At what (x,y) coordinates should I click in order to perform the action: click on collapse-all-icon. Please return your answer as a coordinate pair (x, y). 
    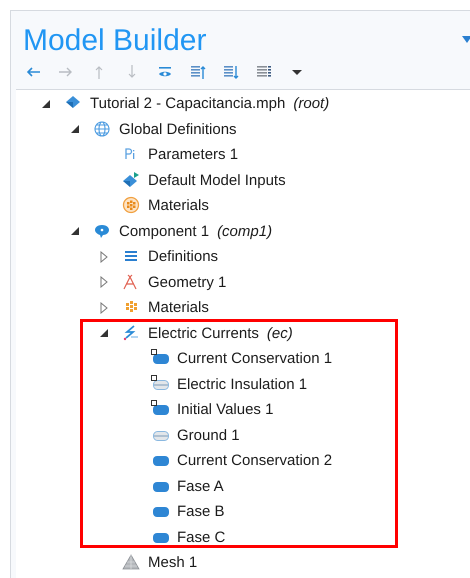
    Looking at the image, I should click on (231, 72).